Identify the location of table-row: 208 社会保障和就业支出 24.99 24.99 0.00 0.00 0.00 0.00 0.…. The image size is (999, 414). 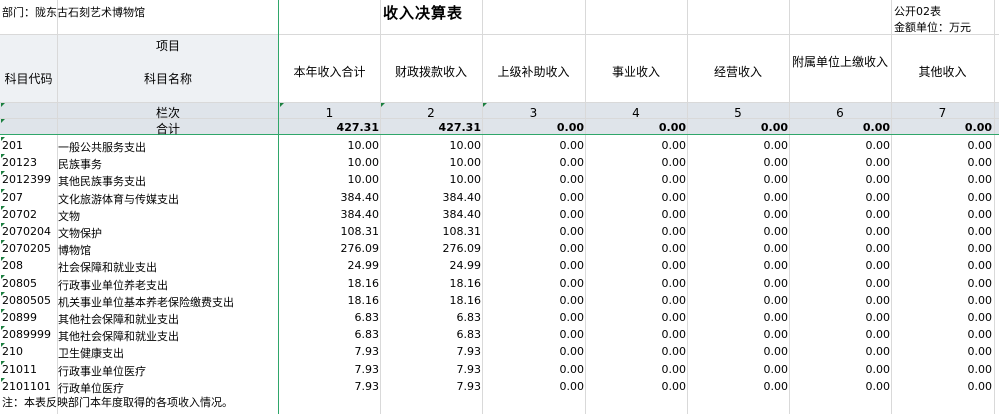
(499, 265).